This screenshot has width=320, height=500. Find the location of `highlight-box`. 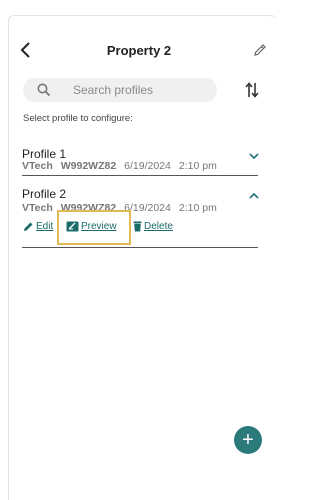

highlight-box is located at coordinates (94, 227).